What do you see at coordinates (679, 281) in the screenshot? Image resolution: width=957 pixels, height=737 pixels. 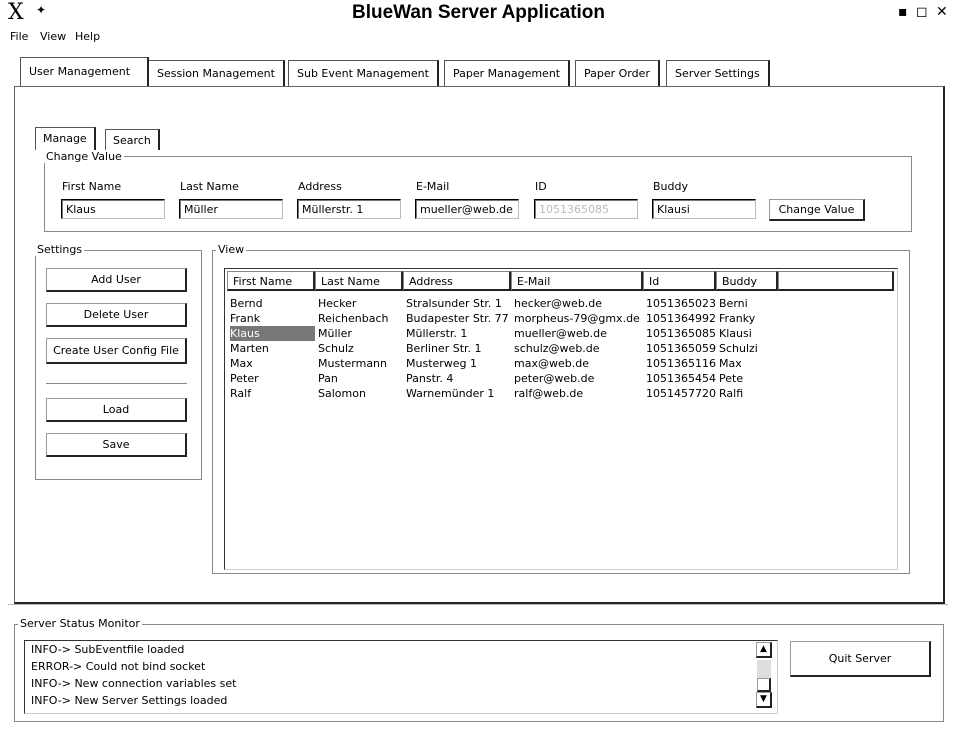 I see `column-header-id: Id` at bounding box center [679, 281].